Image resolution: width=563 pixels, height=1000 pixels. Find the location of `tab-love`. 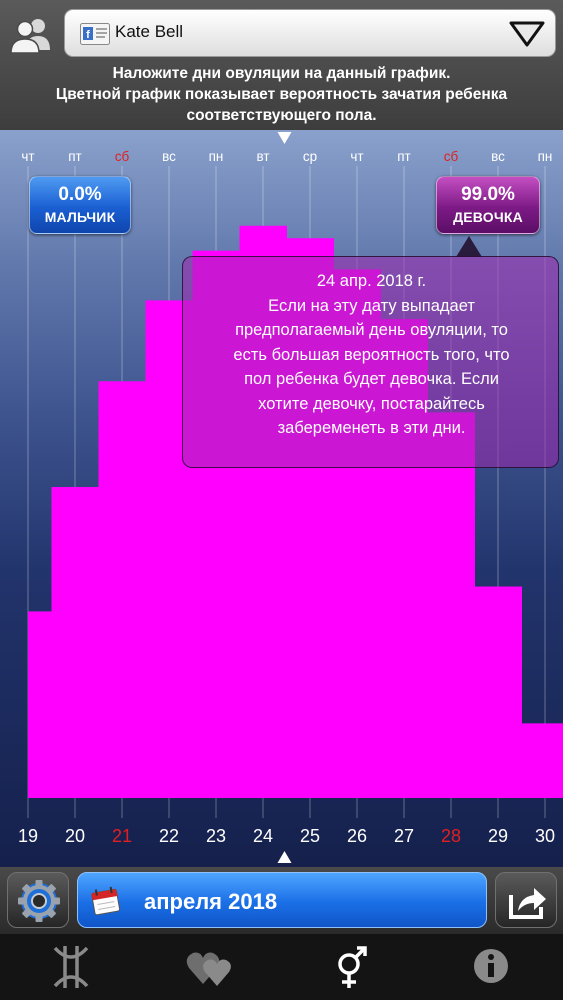

tab-love is located at coordinates (211, 967).